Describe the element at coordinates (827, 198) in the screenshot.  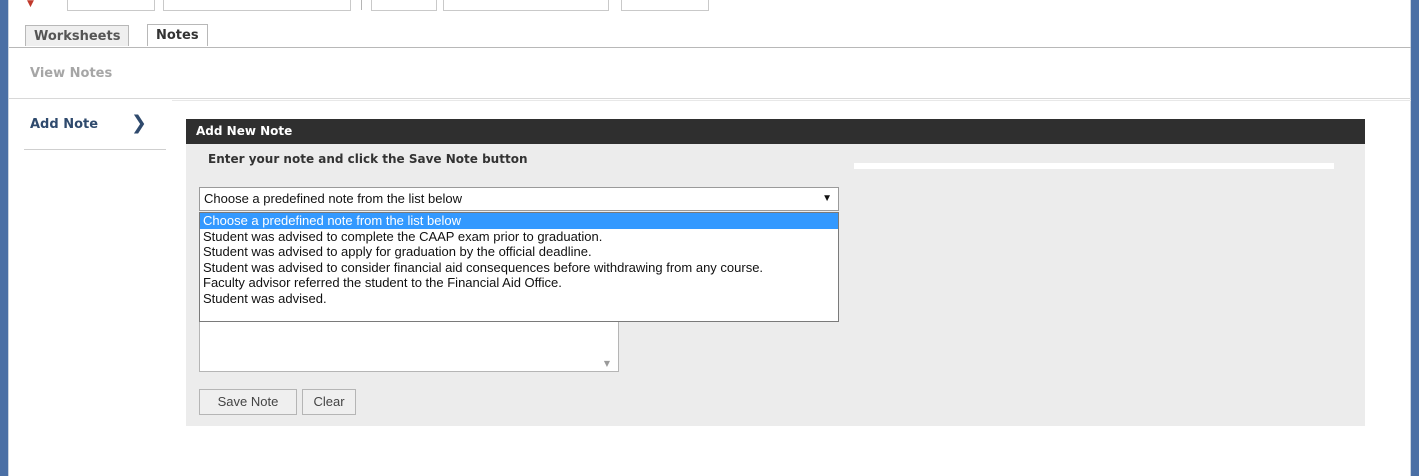
I see `chevron-down-icon: ▼` at that location.